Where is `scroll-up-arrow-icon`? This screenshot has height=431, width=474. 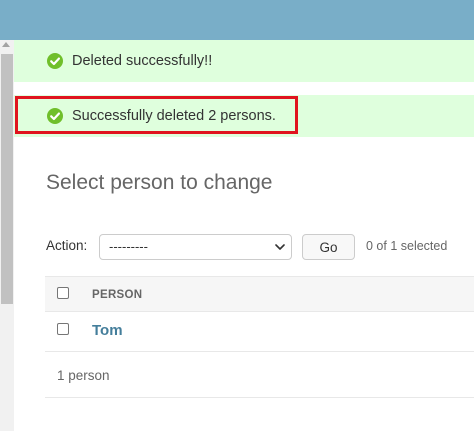 scroll-up-arrow-icon is located at coordinates (6, 44).